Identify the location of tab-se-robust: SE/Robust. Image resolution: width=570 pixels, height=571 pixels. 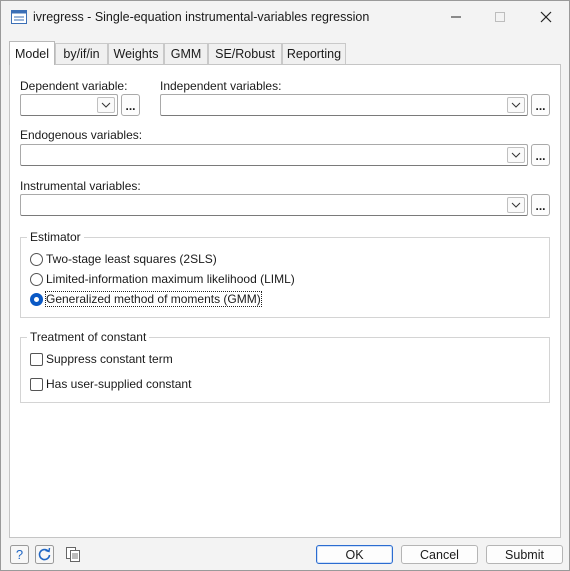
(245, 53).